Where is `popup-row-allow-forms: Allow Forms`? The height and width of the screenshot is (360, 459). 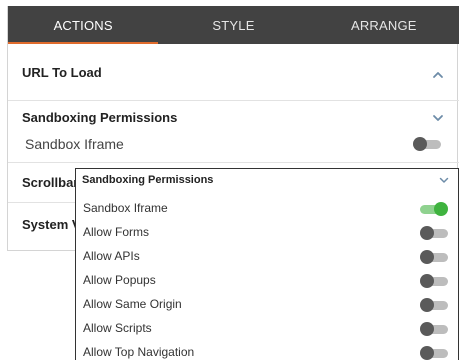 popup-row-allow-forms: Allow Forms is located at coordinates (267, 233).